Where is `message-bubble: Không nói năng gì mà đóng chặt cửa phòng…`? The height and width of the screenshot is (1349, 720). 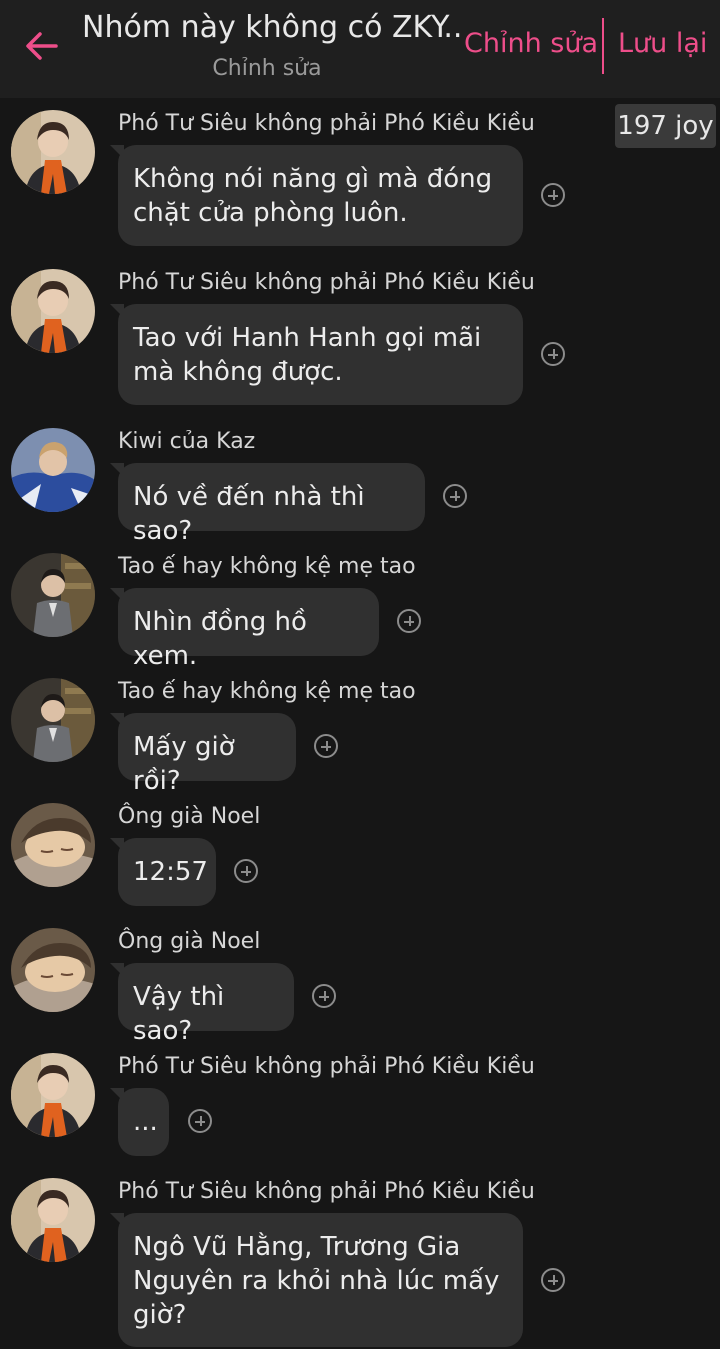
message-bubble: Không nói năng gì mà đóng chặt cửa phòng… is located at coordinates (316, 195).